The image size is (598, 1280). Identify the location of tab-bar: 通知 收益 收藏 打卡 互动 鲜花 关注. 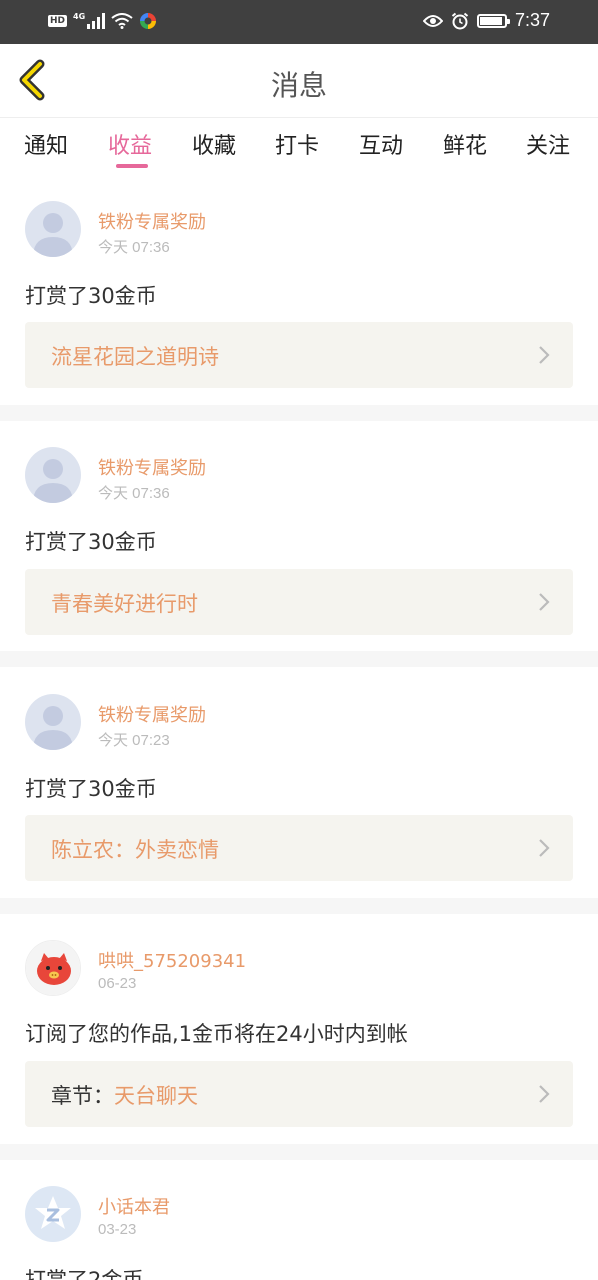
(299, 147).